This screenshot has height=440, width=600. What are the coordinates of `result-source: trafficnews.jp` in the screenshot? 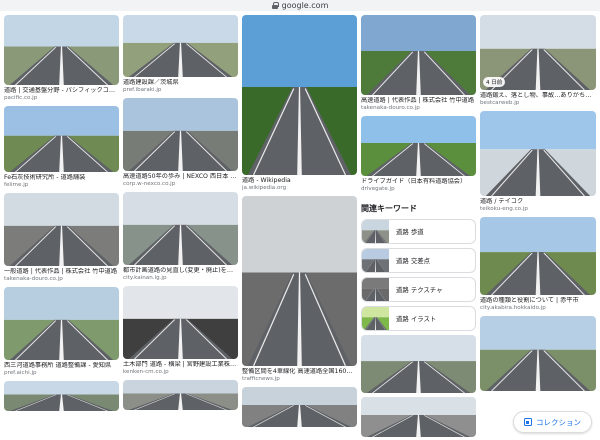 It's located at (261, 379).